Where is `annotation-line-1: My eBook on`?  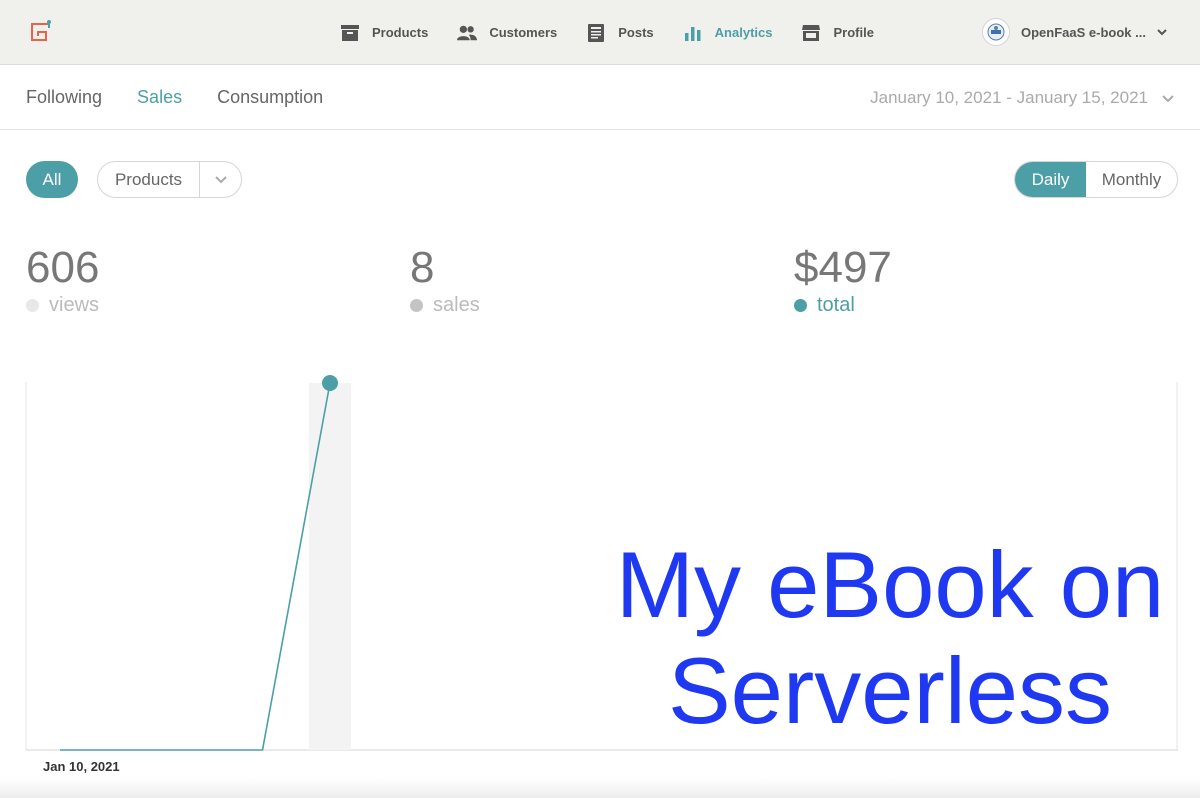 annotation-line-1: My eBook on is located at coordinates (890, 584).